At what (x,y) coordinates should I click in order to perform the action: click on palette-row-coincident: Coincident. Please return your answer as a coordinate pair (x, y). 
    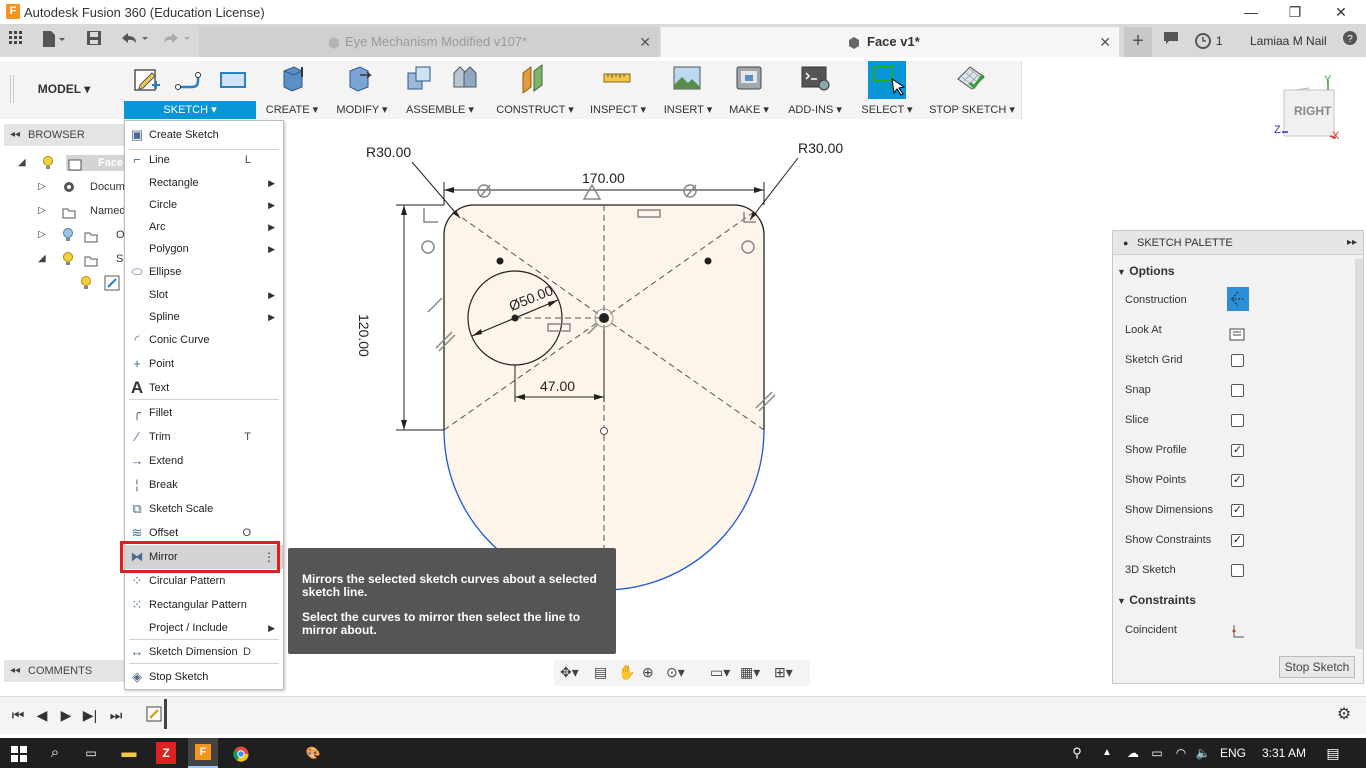
    Looking at the image, I should click on (1240, 630).